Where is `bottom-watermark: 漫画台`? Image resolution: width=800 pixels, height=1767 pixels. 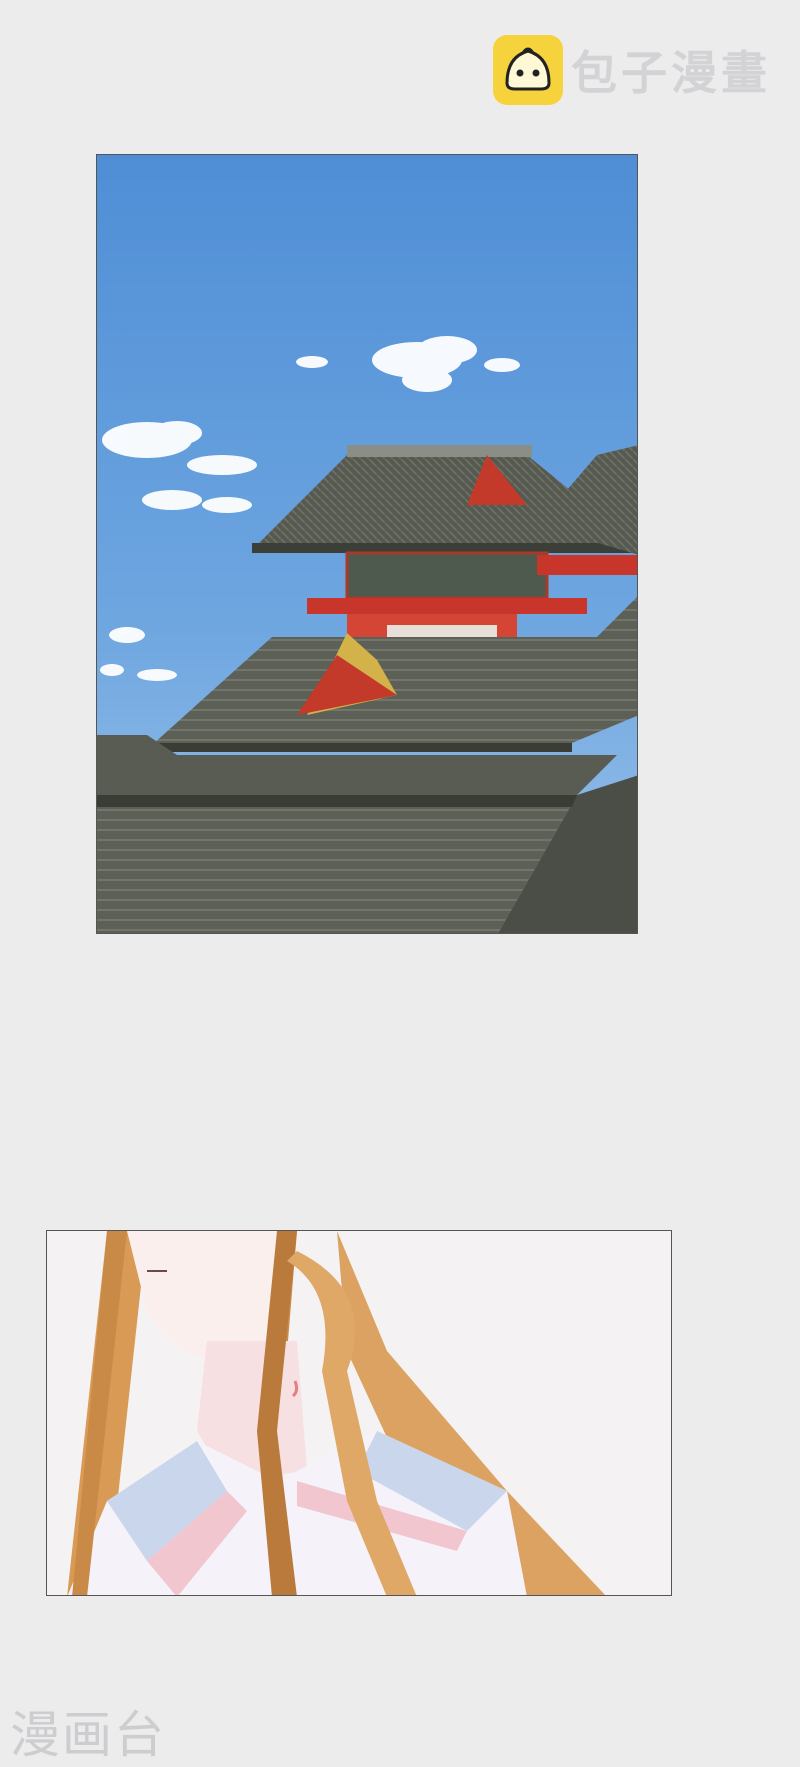
bottom-watermark: 漫画台 is located at coordinates (88, 1735).